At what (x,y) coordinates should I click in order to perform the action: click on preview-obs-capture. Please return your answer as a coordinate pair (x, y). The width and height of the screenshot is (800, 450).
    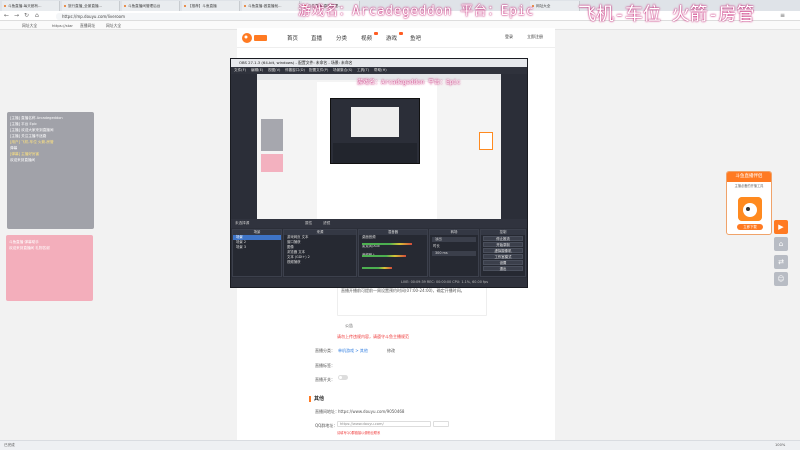
    Looking at the image, I should click on (375, 131).